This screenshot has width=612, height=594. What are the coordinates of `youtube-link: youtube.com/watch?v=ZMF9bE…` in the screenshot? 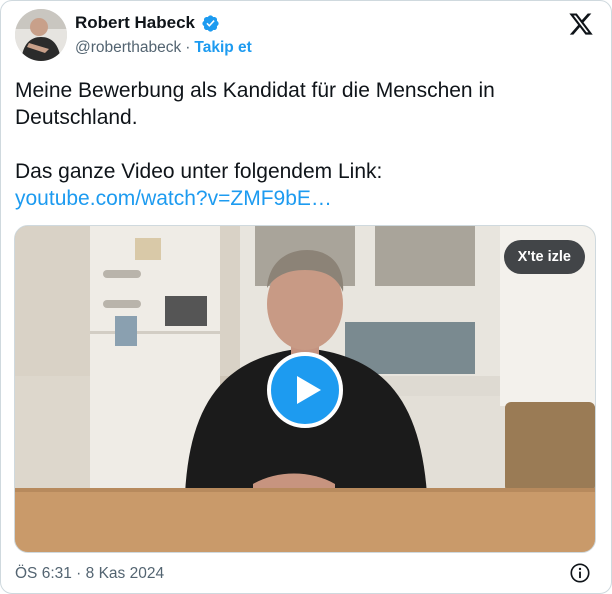 It's located at (173, 198).